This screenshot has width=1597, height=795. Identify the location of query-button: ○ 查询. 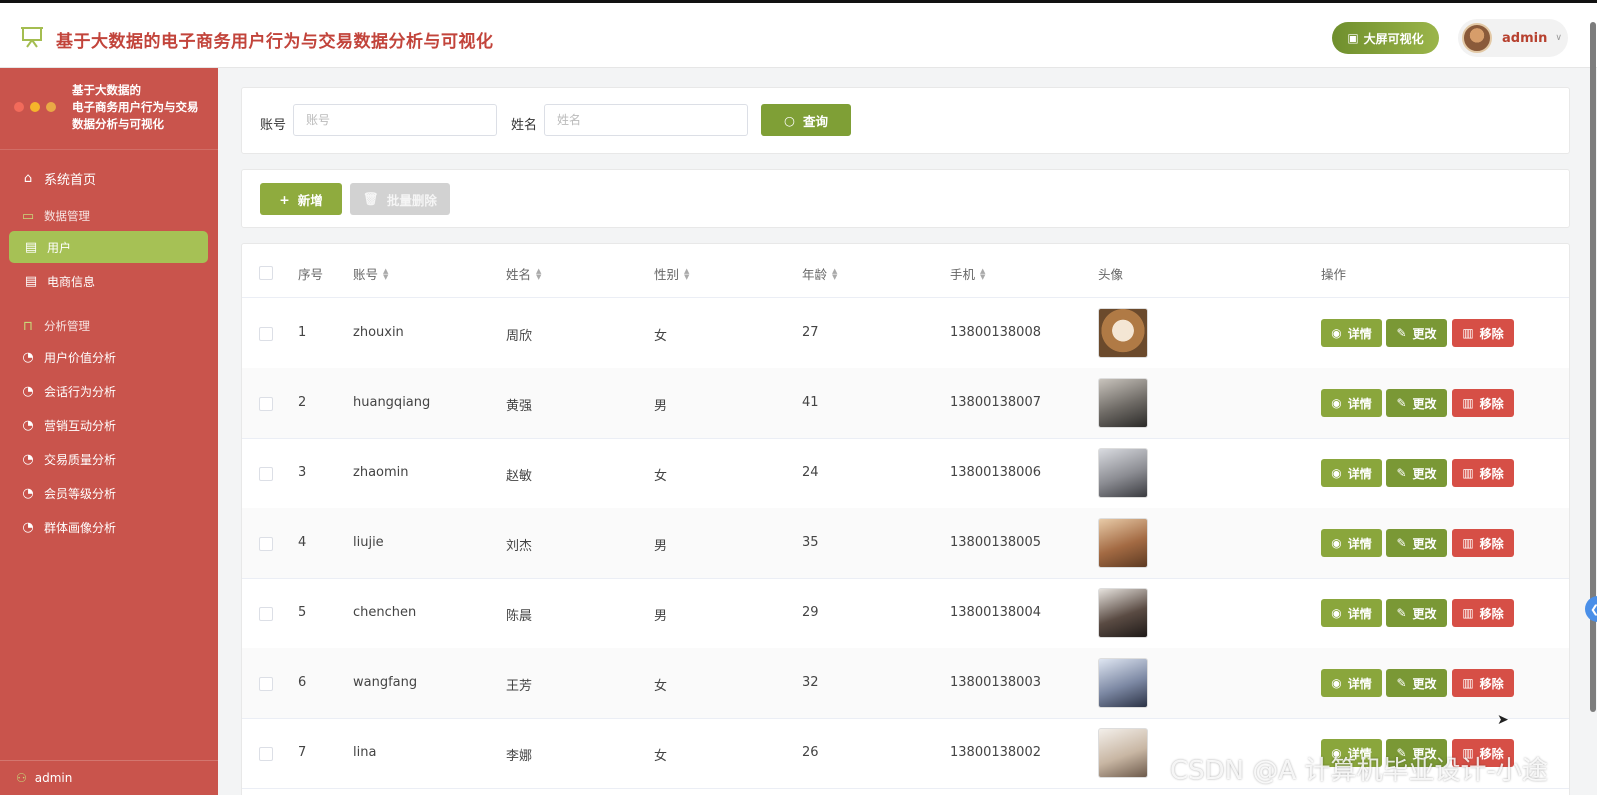
(806, 120).